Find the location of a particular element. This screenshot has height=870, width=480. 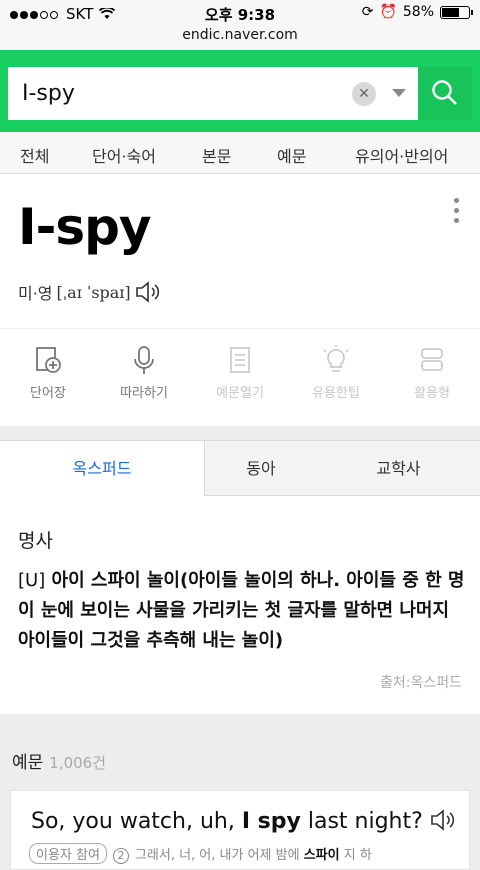

tips-button: 유용한팁 is located at coordinates (336, 372).